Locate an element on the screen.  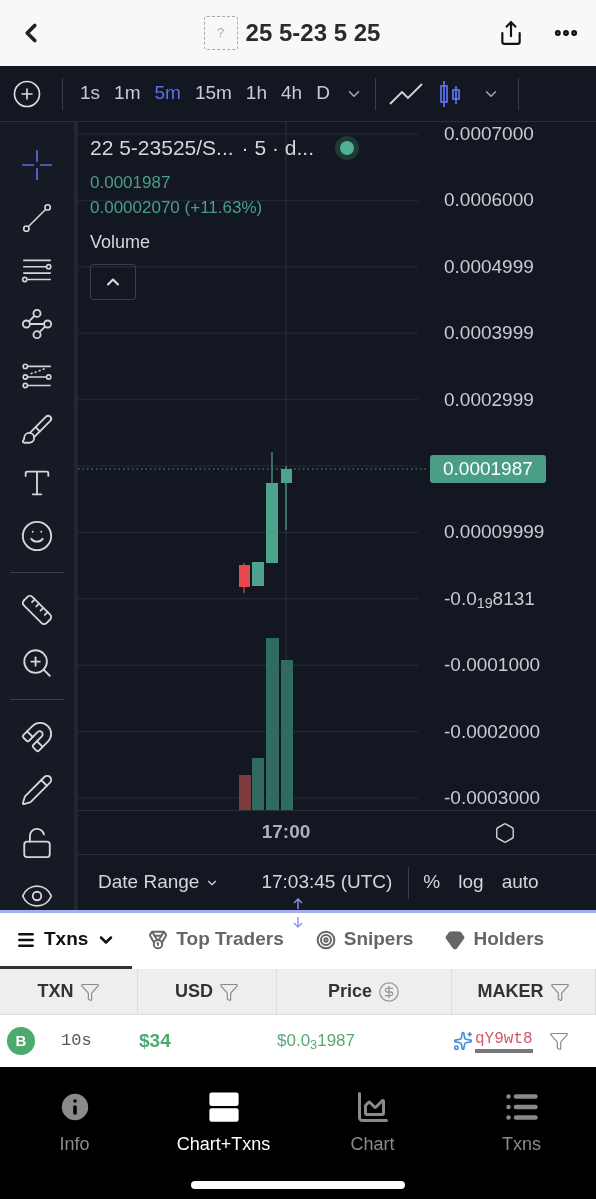
scale-option: % is located at coordinates (432, 882).